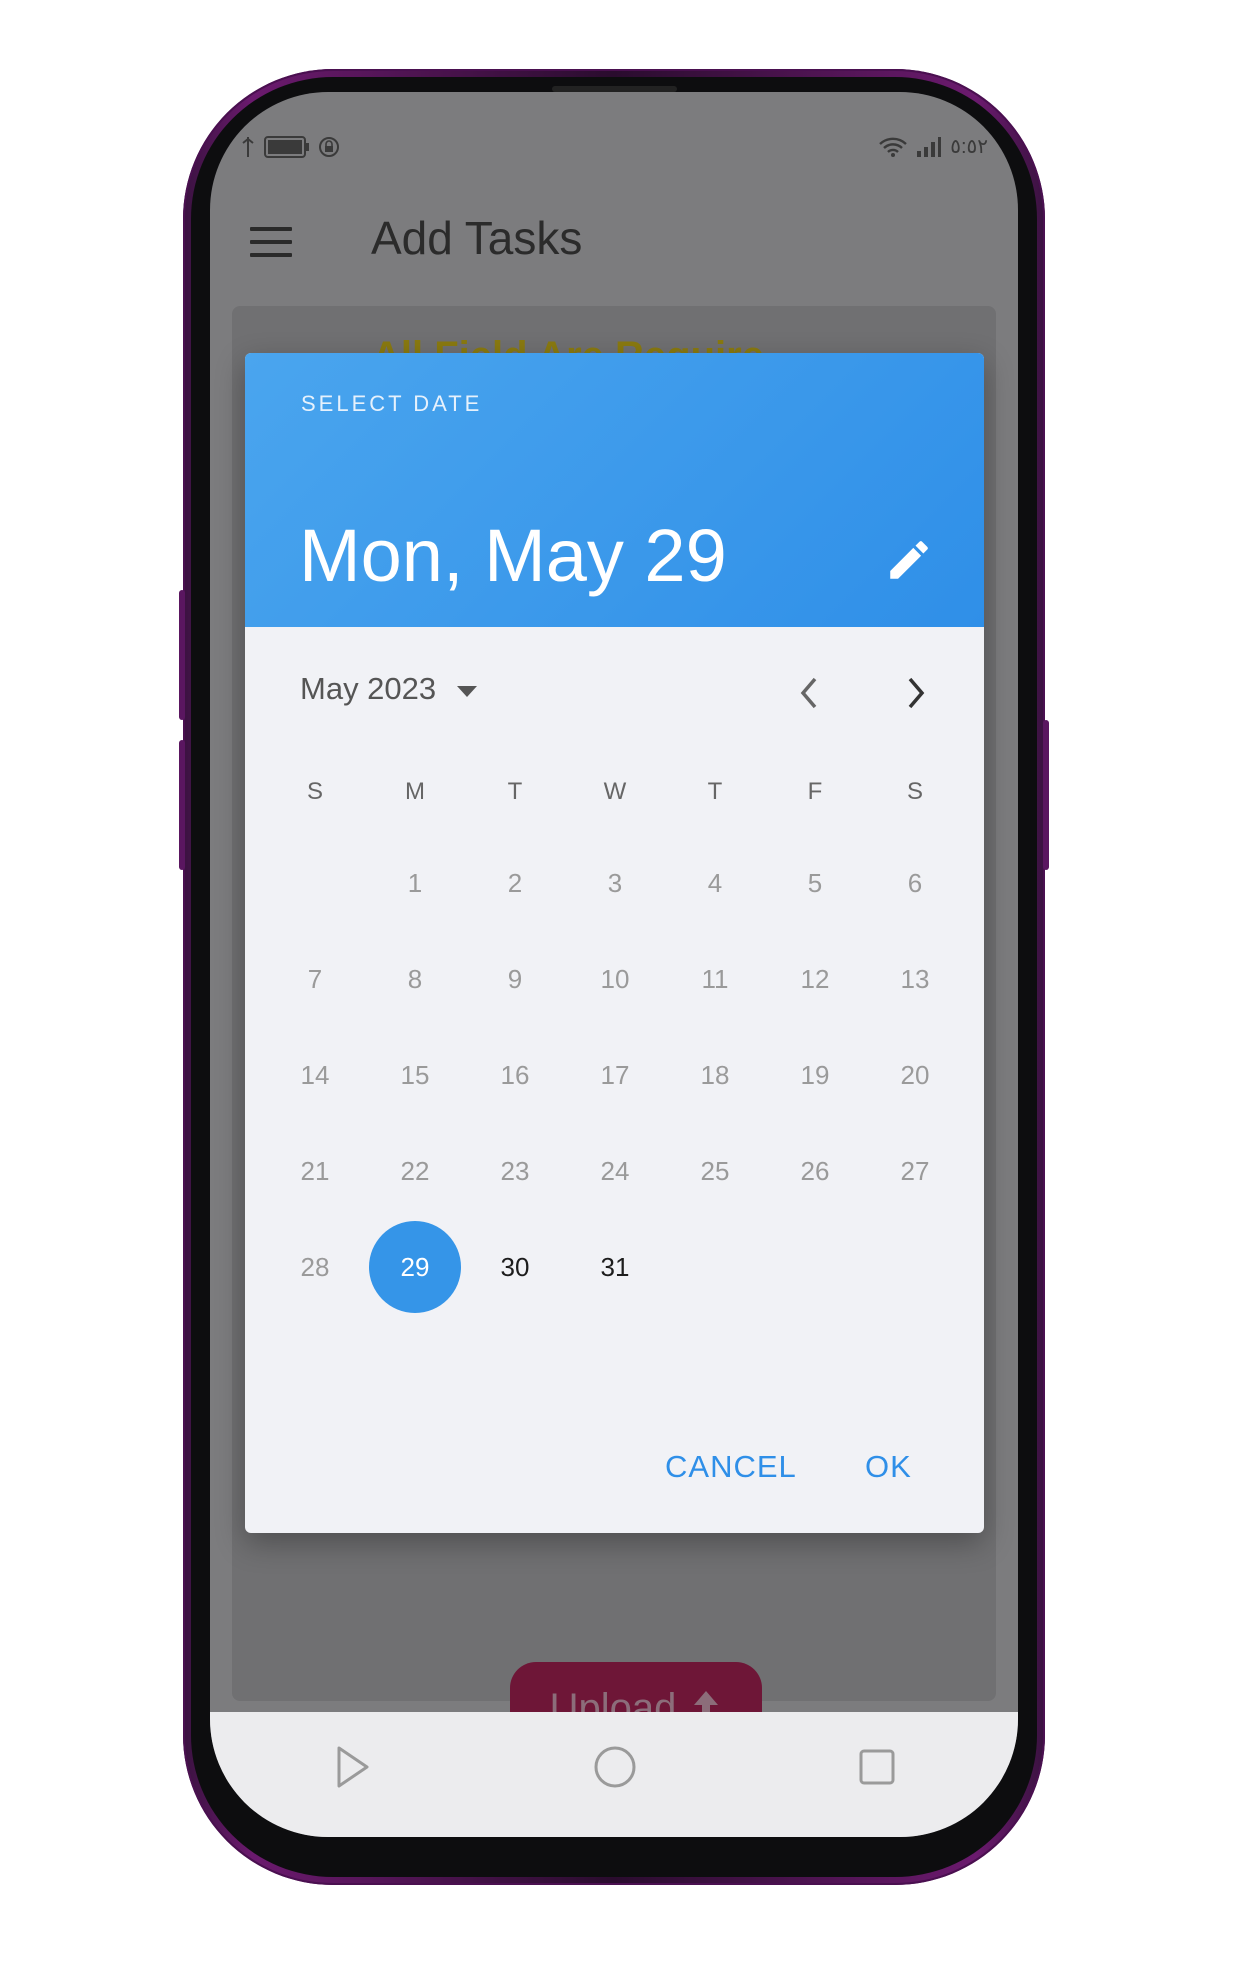  What do you see at coordinates (969, 147) in the screenshot?
I see `status-time: ٥:٥٢` at bounding box center [969, 147].